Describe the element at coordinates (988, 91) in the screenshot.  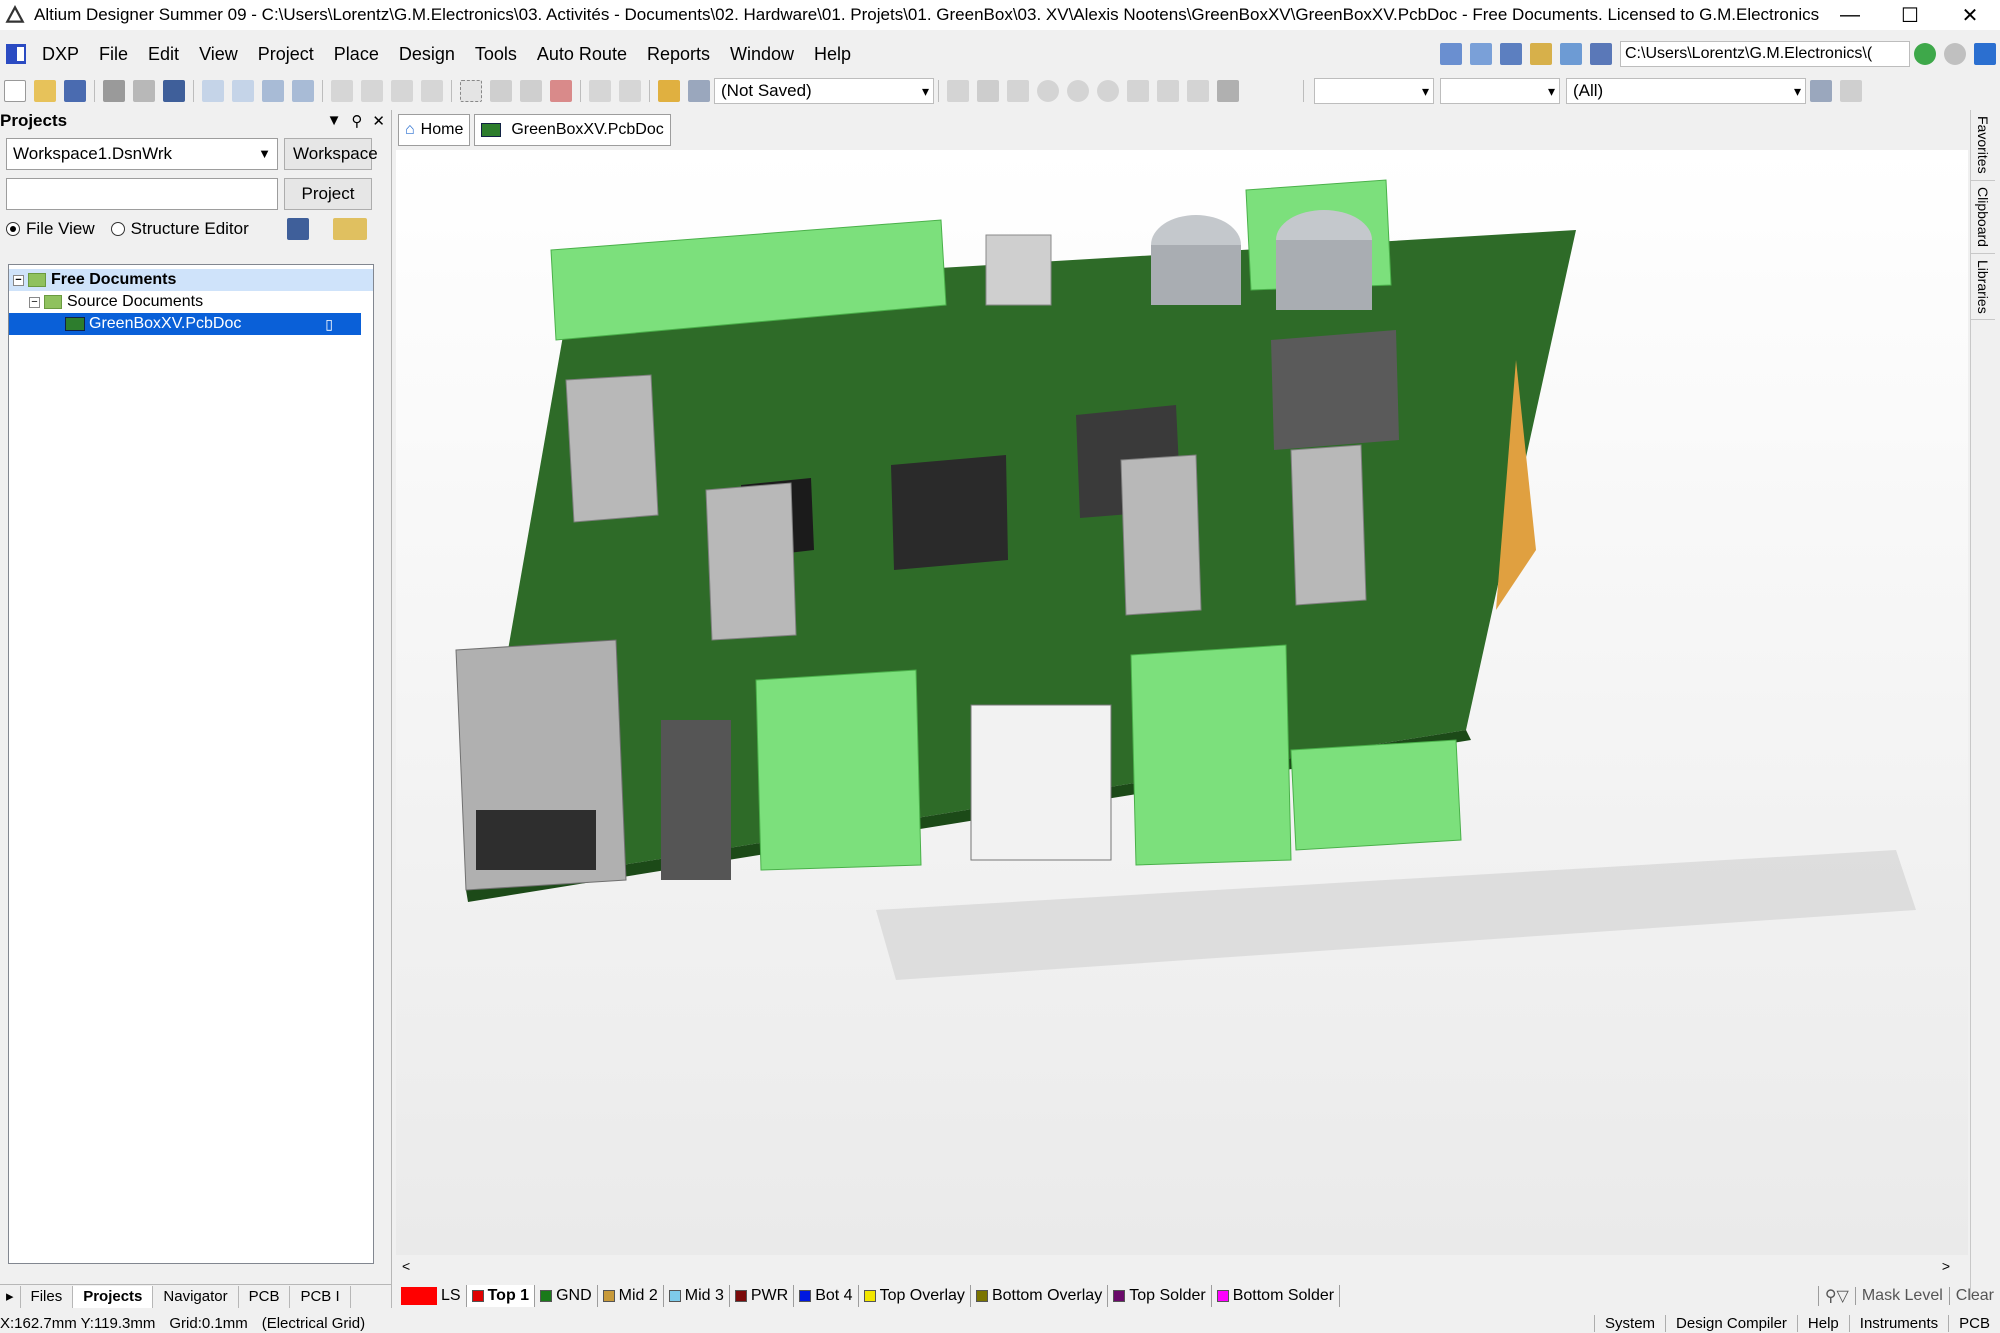
I see `interactive-route-icon` at that location.